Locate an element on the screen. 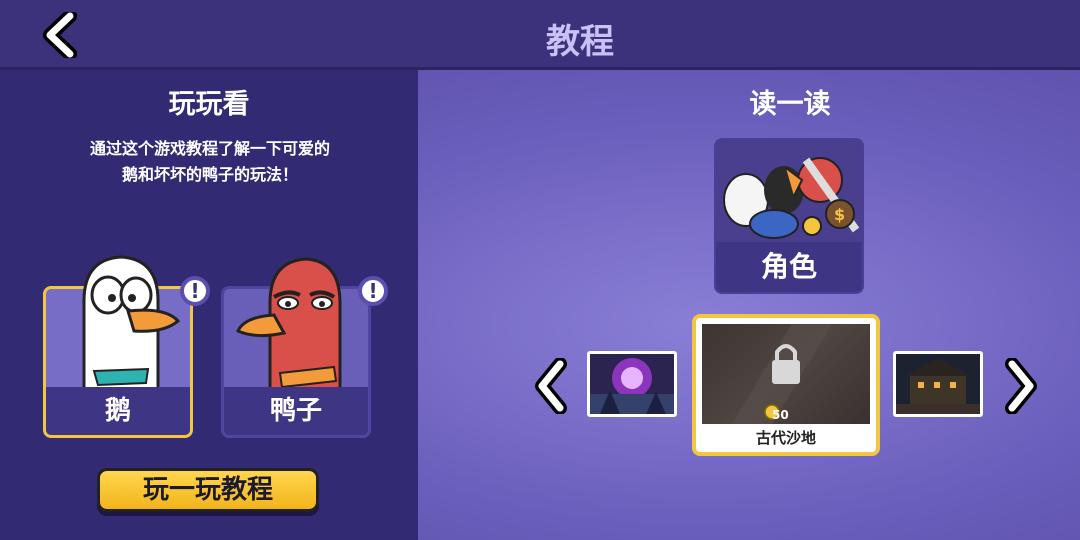  goose-alert-badge: ! is located at coordinates (195, 291).